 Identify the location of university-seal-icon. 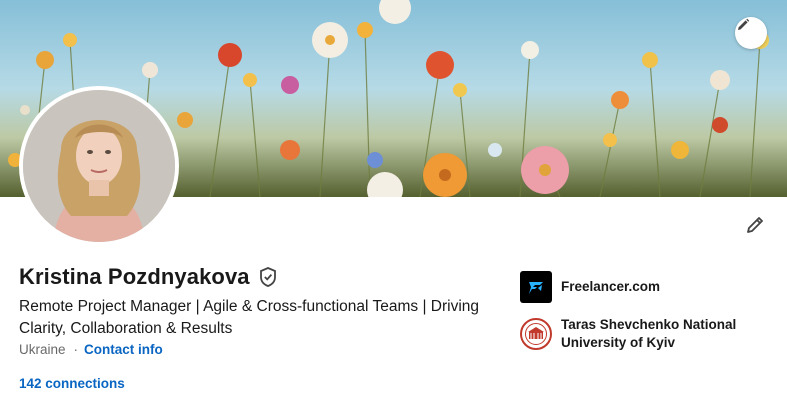
(536, 334).